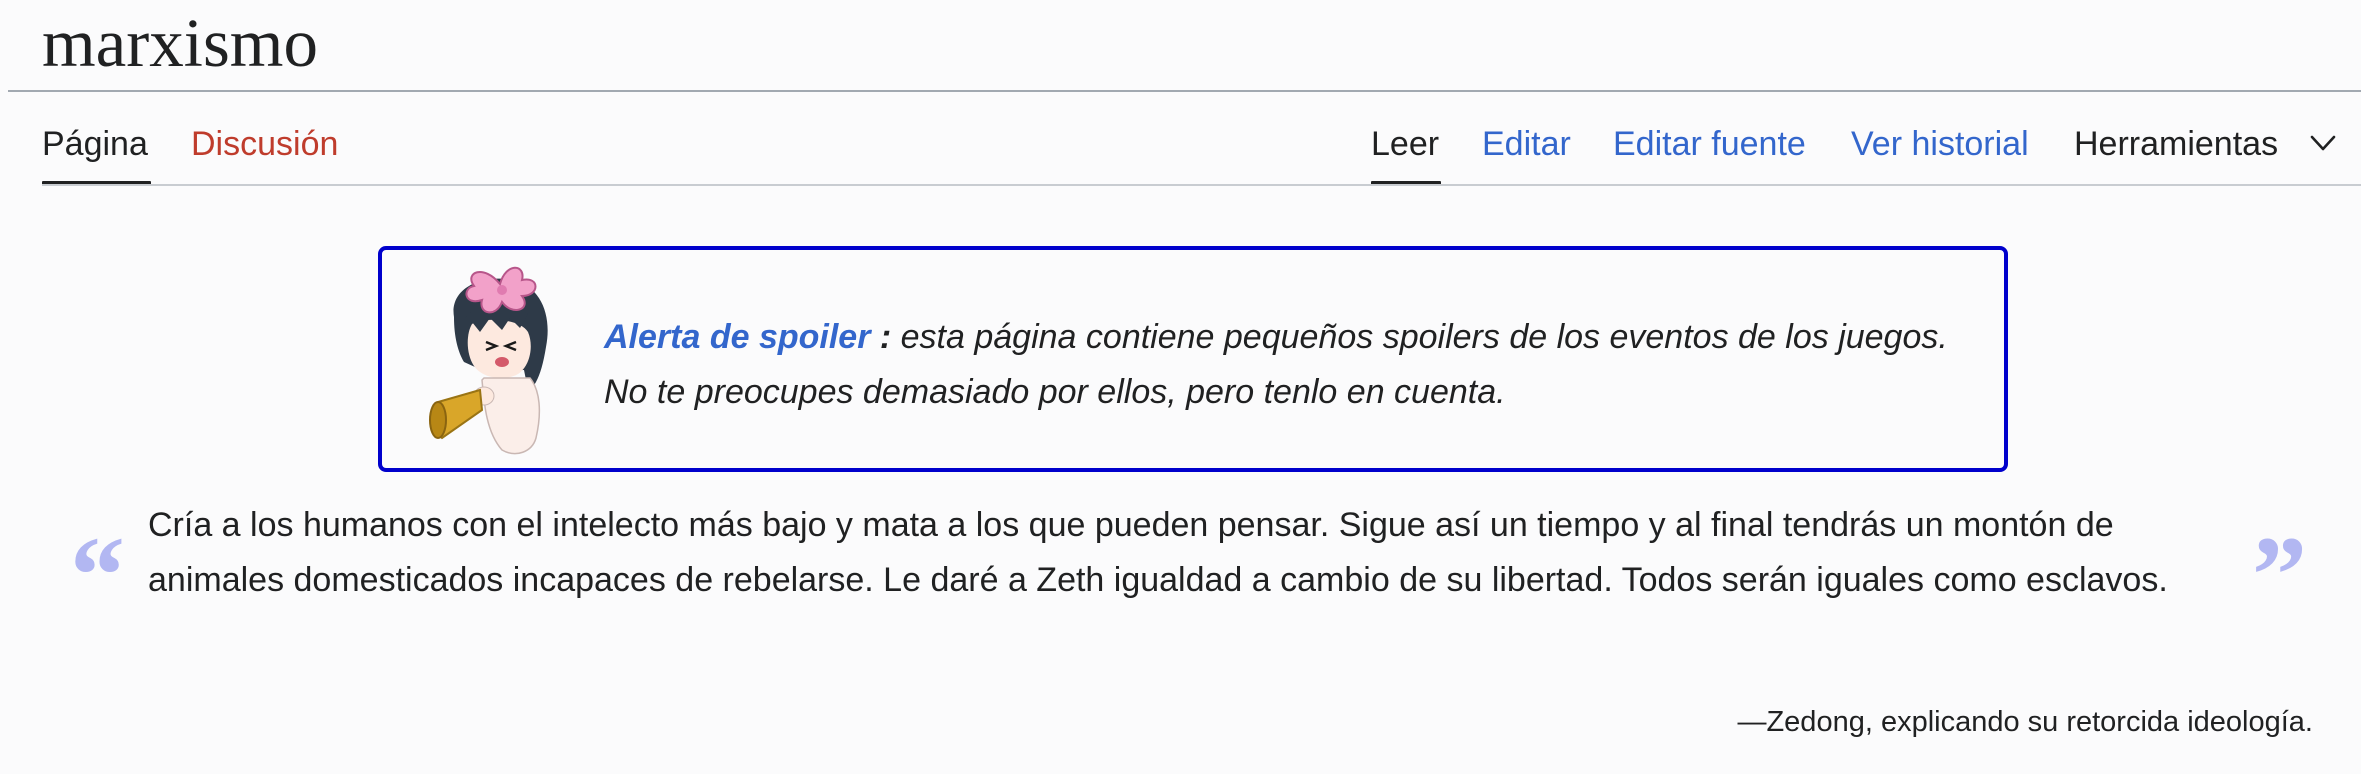 The image size is (2361, 774). What do you see at coordinates (1526, 144) in the screenshot?
I see `tab-edit: Editar` at bounding box center [1526, 144].